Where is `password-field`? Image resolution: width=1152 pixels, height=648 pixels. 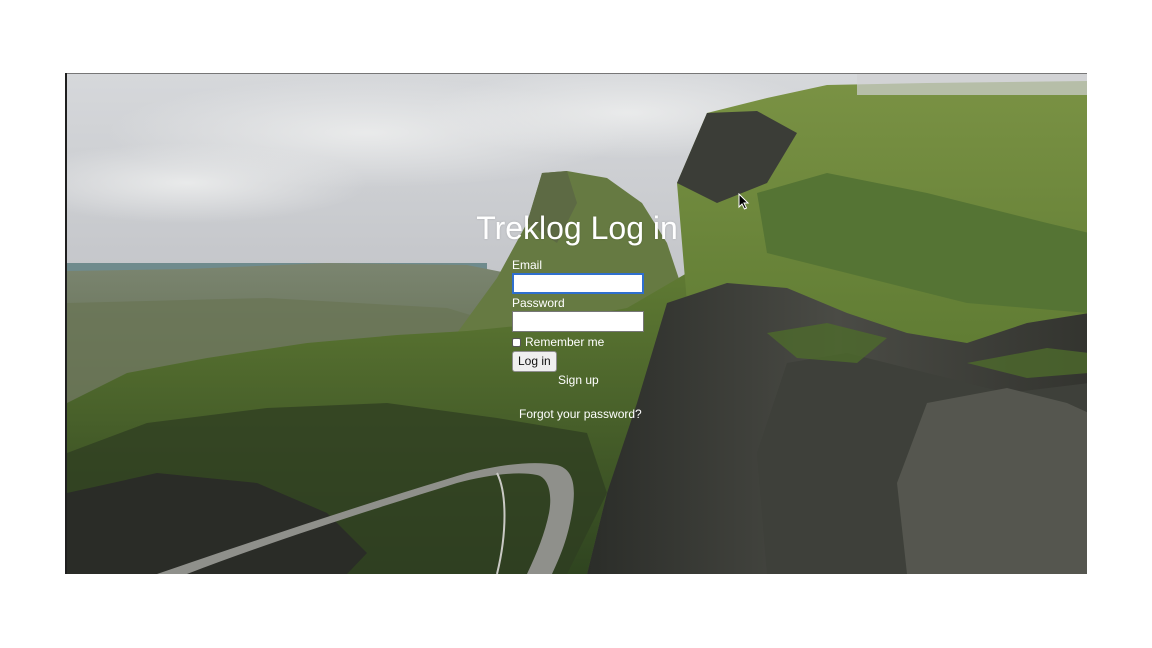
password-field is located at coordinates (578, 321).